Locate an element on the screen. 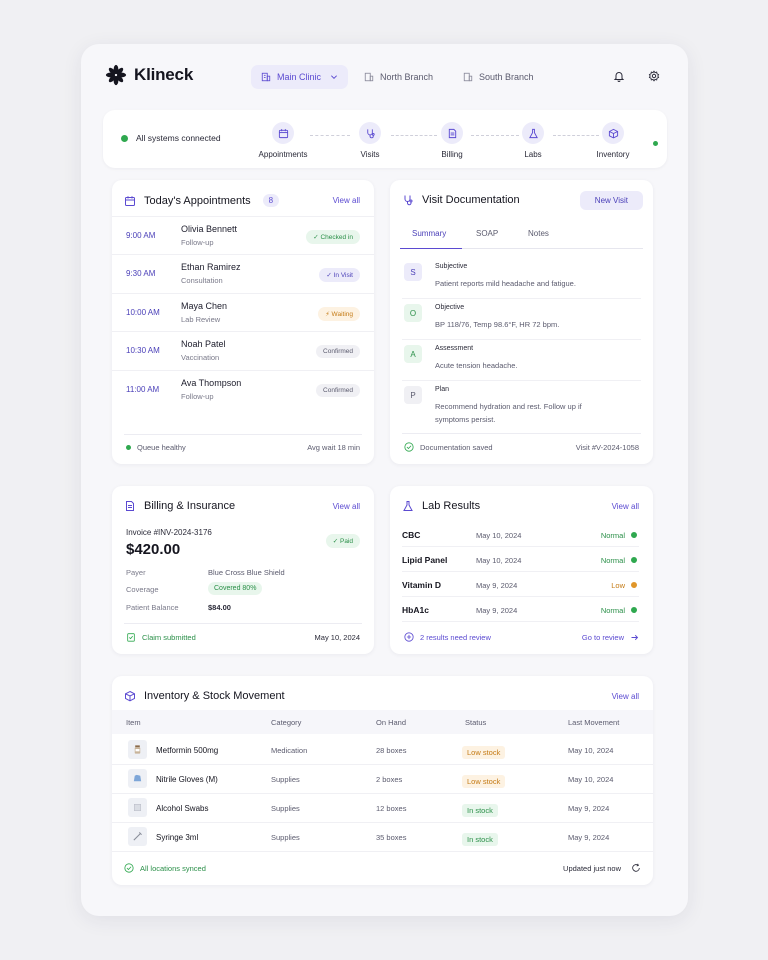  gear-icon is located at coordinates (654, 76).